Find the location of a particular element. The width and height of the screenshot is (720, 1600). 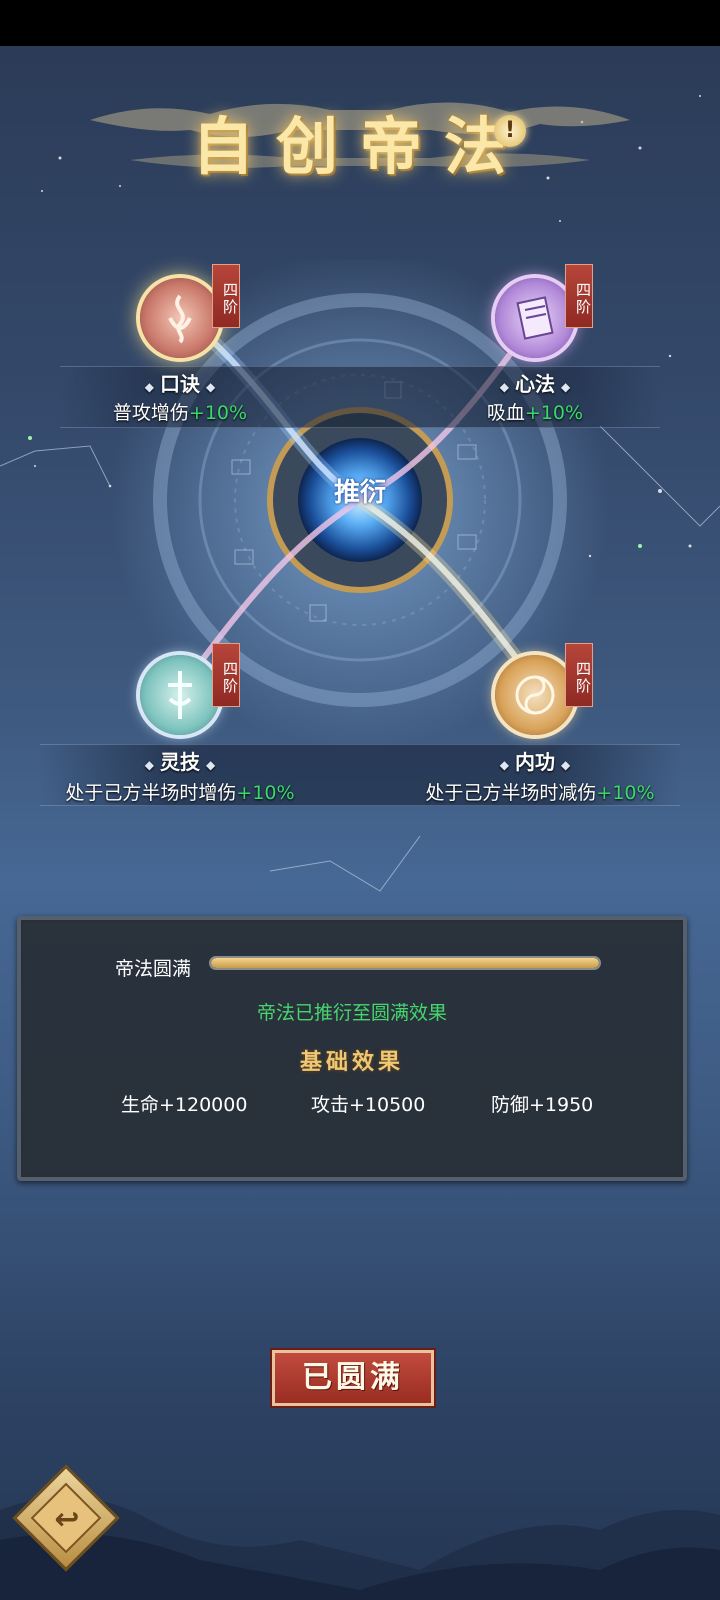

node-name-neigong: ◆ 内功 ◆ is located at coordinates (535, 761).